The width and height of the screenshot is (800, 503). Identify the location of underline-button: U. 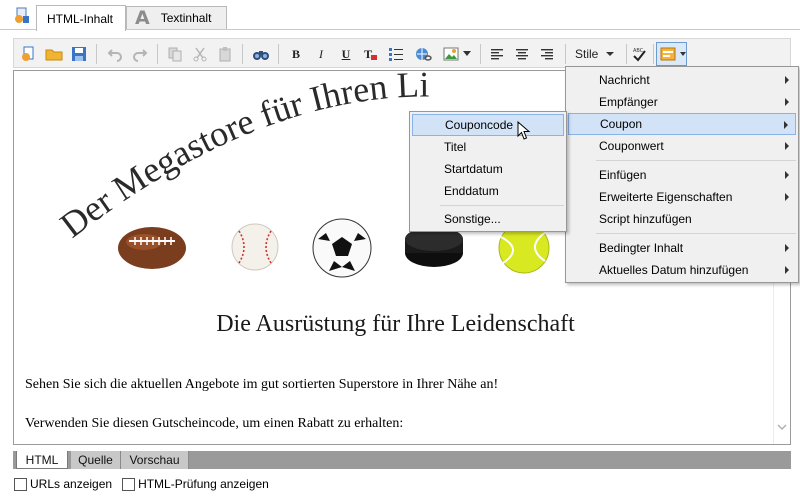
(346, 54).